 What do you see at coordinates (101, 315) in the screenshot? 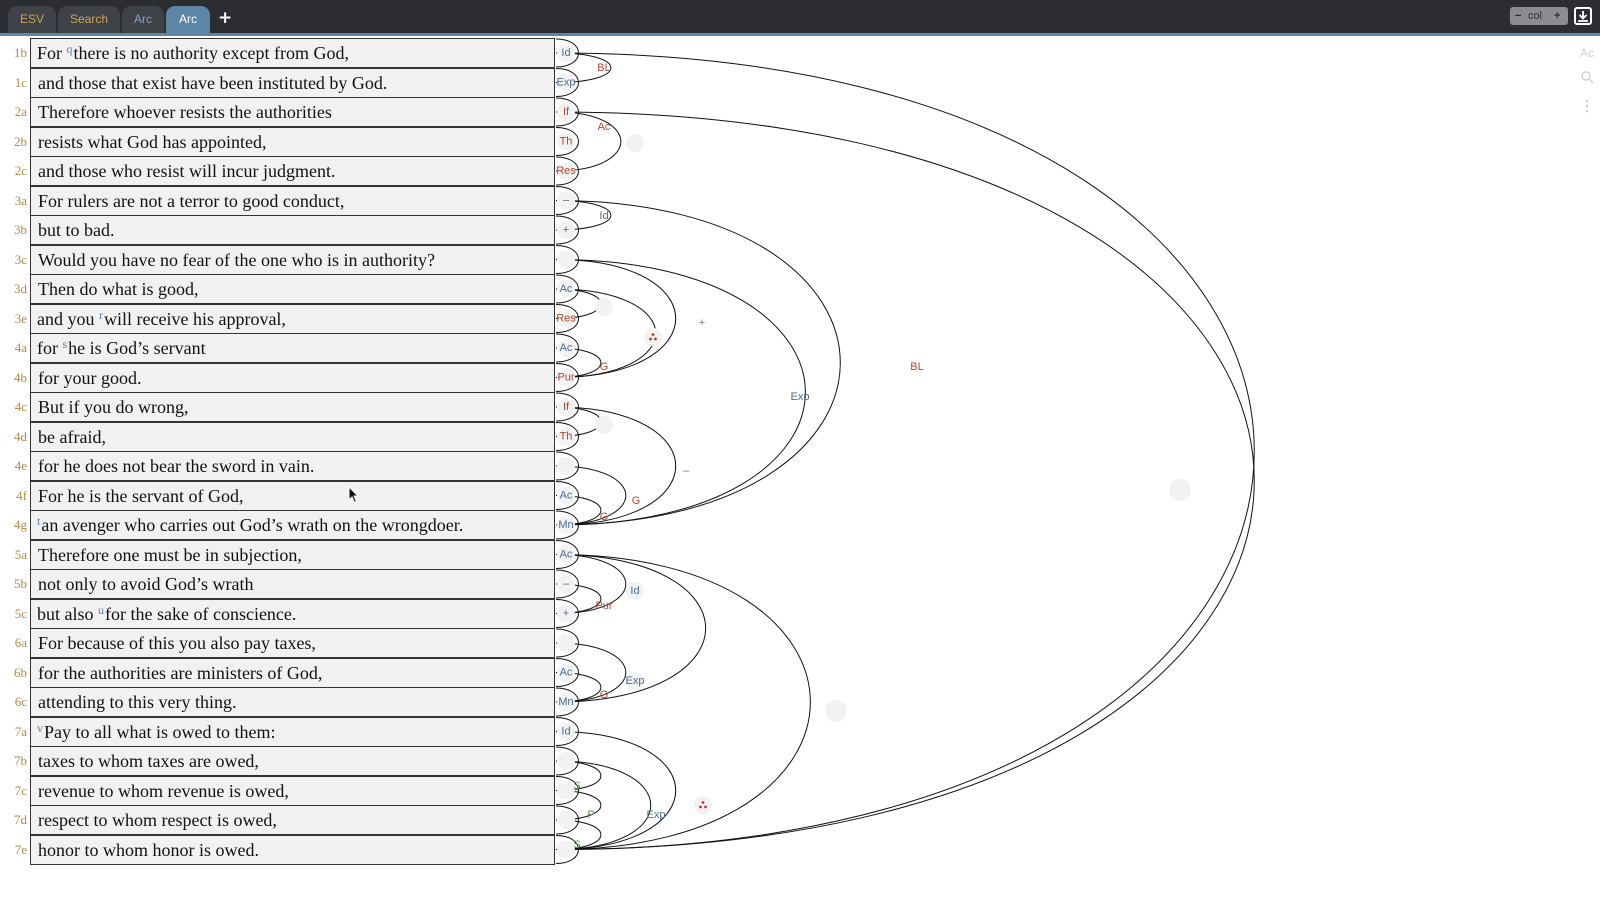
I see `footnote-marker: r` at bounding box center [101, 315].